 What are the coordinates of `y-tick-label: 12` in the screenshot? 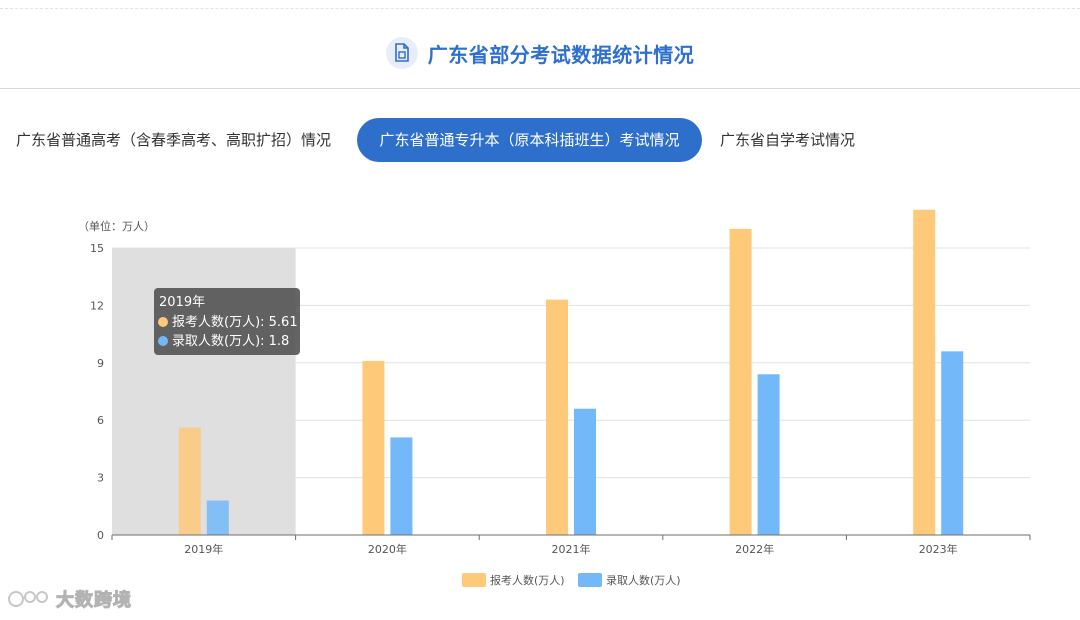 It's located at (97, 305).